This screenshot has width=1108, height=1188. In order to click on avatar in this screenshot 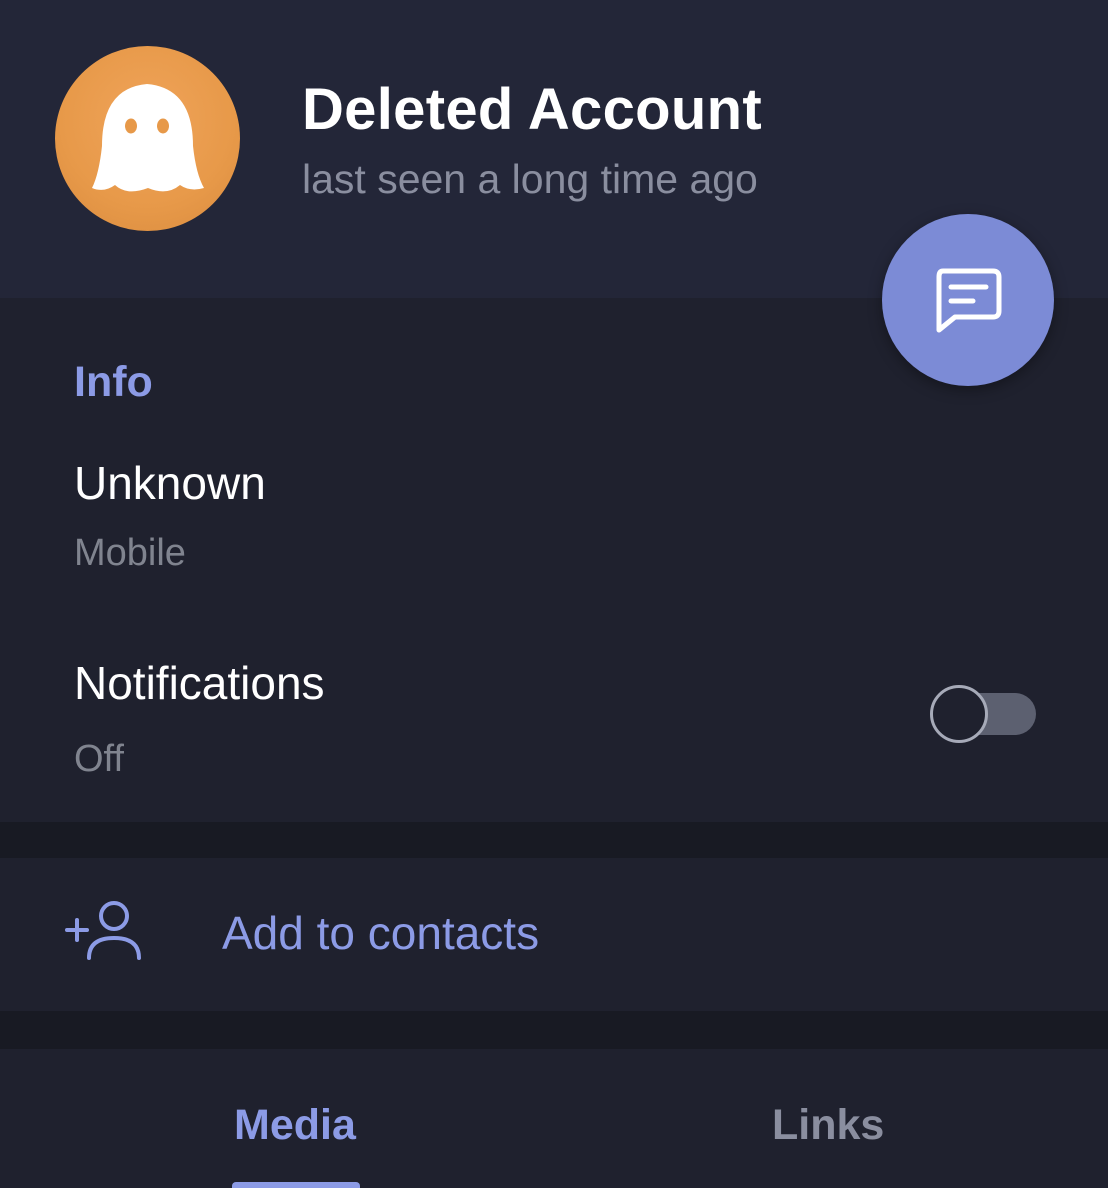, I will do `click(147, 138)`.